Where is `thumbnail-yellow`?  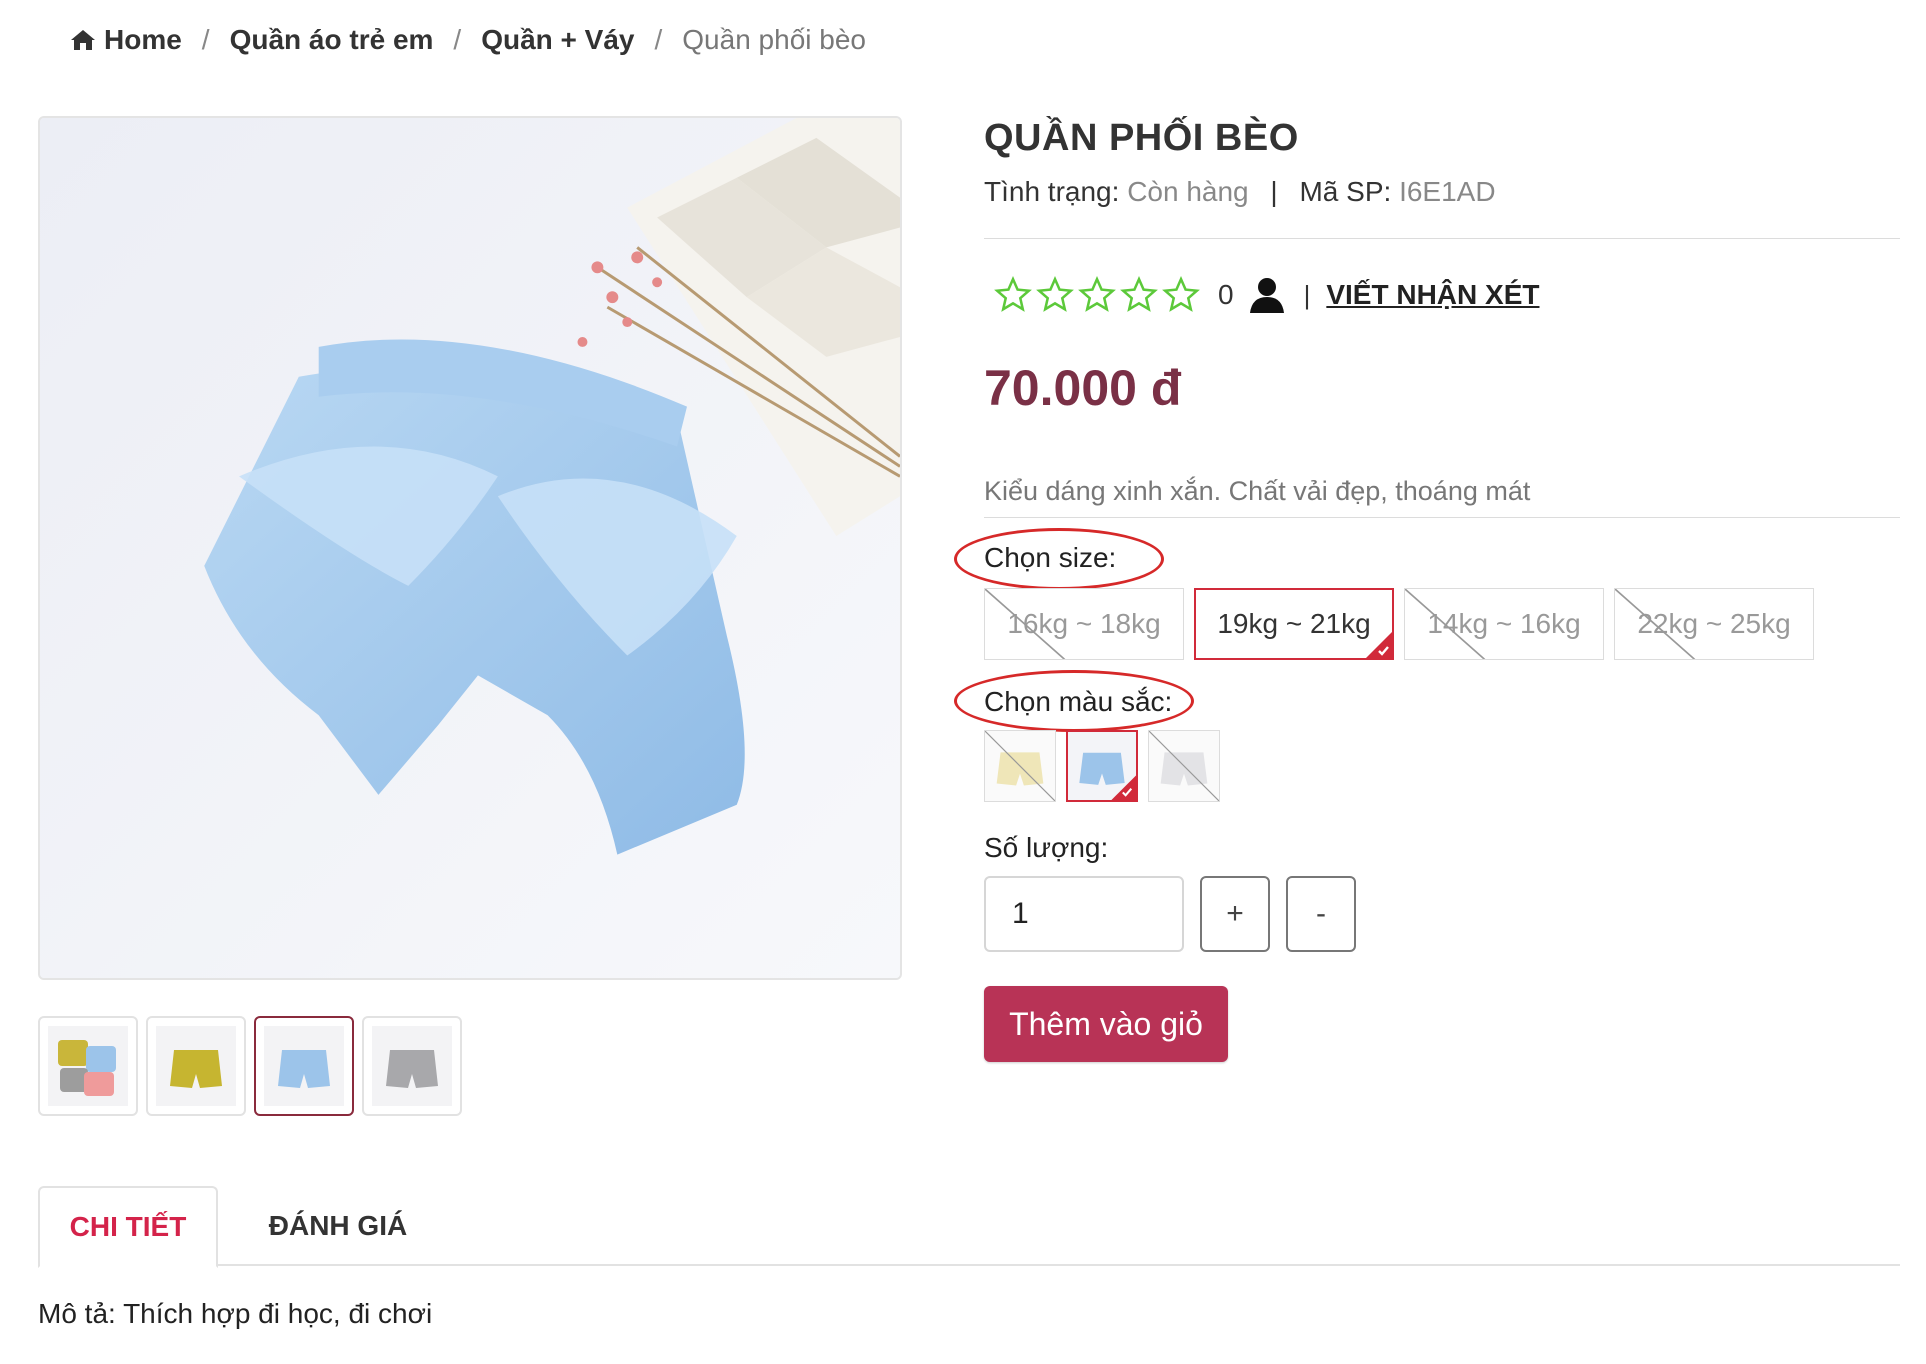 thumbnail-yellow is located at coordinates (196, 1066).